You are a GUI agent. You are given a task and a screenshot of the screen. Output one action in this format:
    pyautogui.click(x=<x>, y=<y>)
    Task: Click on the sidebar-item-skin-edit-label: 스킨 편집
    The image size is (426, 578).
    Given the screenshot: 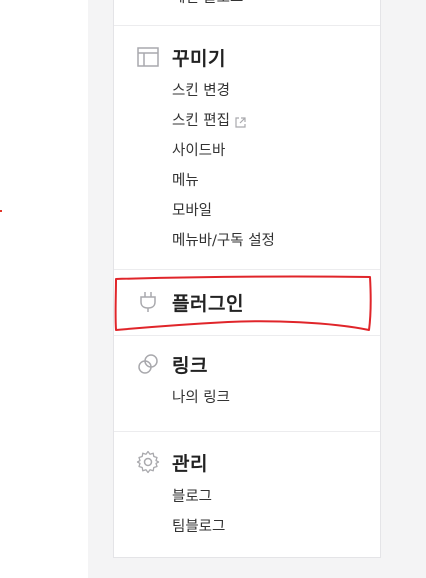 What is the action you would take?
    pyautogui.click(x=201, y=121)
    